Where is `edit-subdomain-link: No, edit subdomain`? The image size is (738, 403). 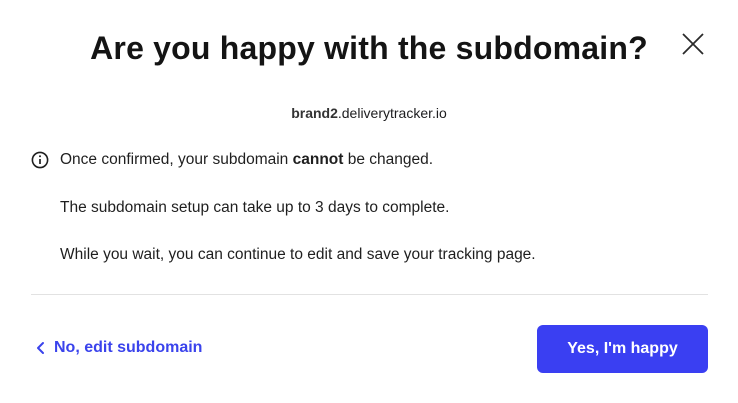
edit-subdomain-link: No, edit subdomain is located at coordinates (119, 348).